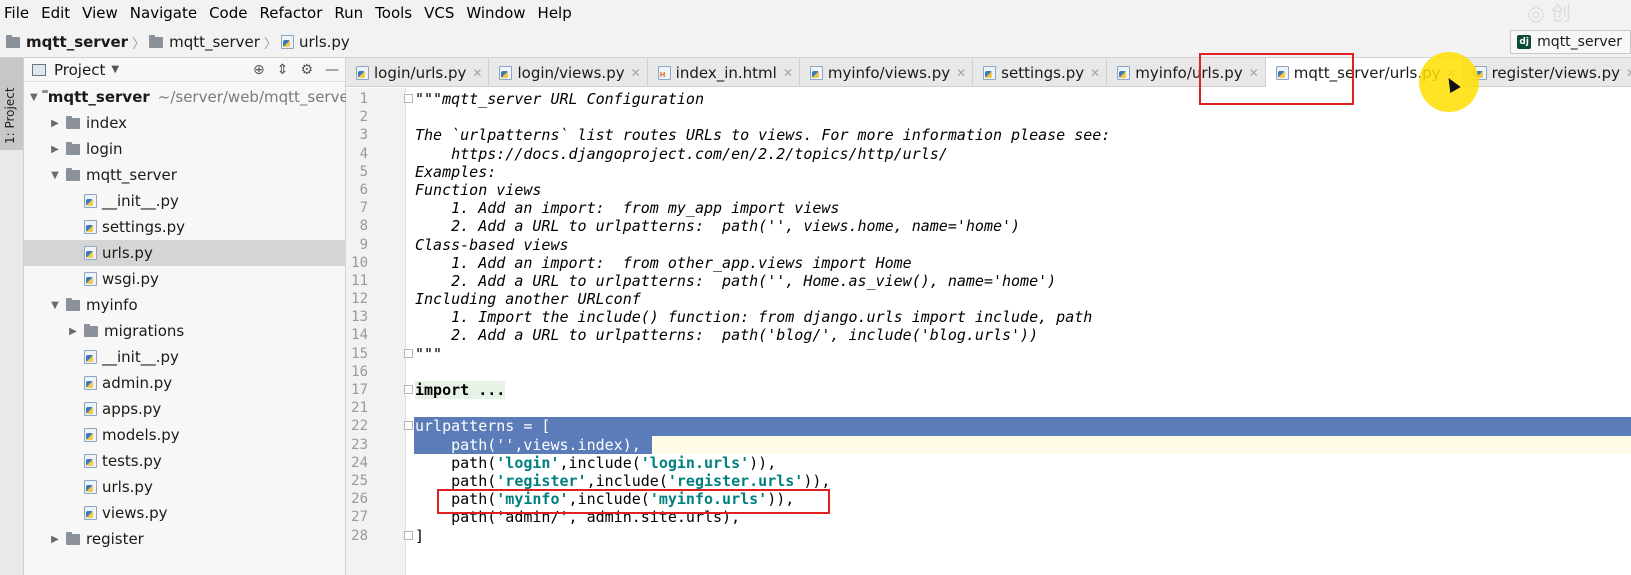 The width and height of the screenshot is (1631, 575). What do you see at coordinates (1186, 72) in the screenshot?
I see `editor-tab: myinfo/urls.py ✕` at bounding box center [1186, 72].